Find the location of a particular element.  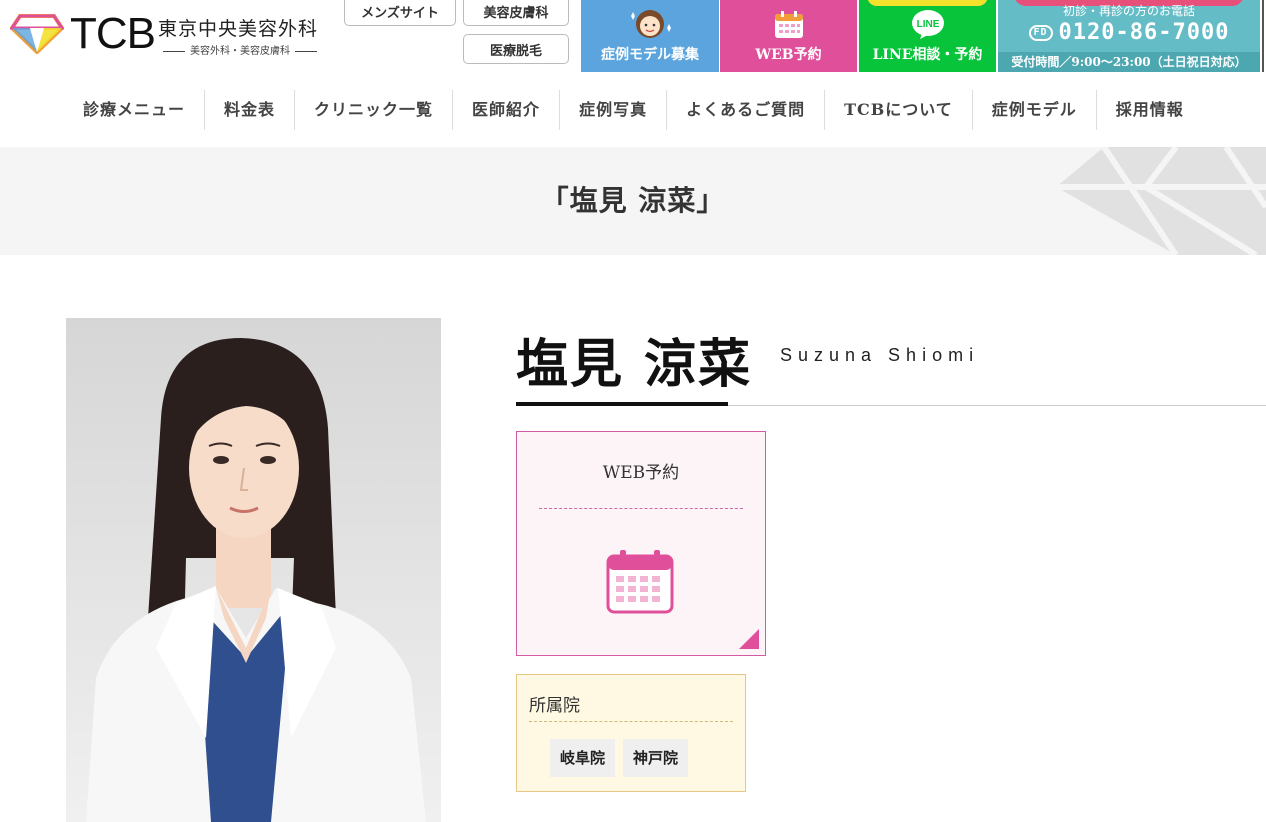

web-reserve-label: WEB予約 is located at coordinates (788, 55).